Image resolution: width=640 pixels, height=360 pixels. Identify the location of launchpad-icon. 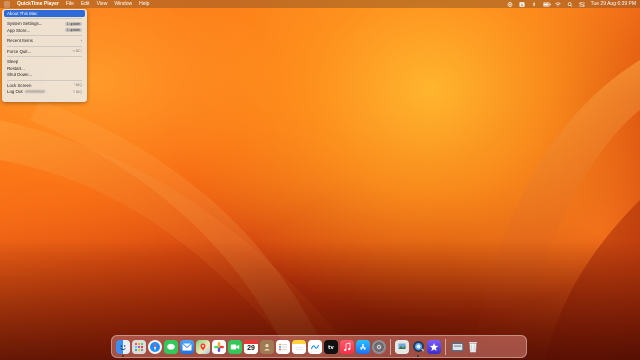
(139, 346).